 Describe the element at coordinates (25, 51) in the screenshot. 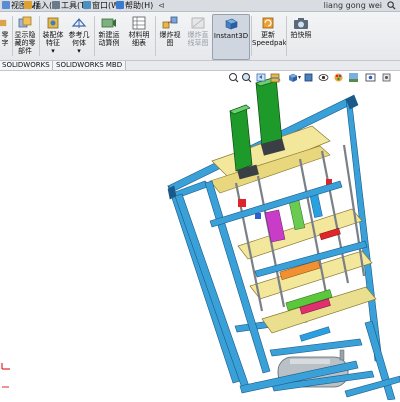

I see `button-label: 部件` at that location.